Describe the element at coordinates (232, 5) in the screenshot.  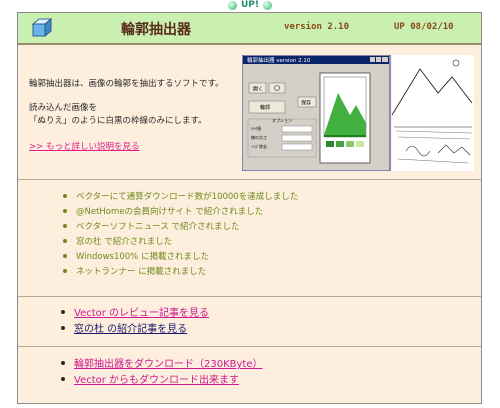
I see `badge-orb-left-icon` at that location.